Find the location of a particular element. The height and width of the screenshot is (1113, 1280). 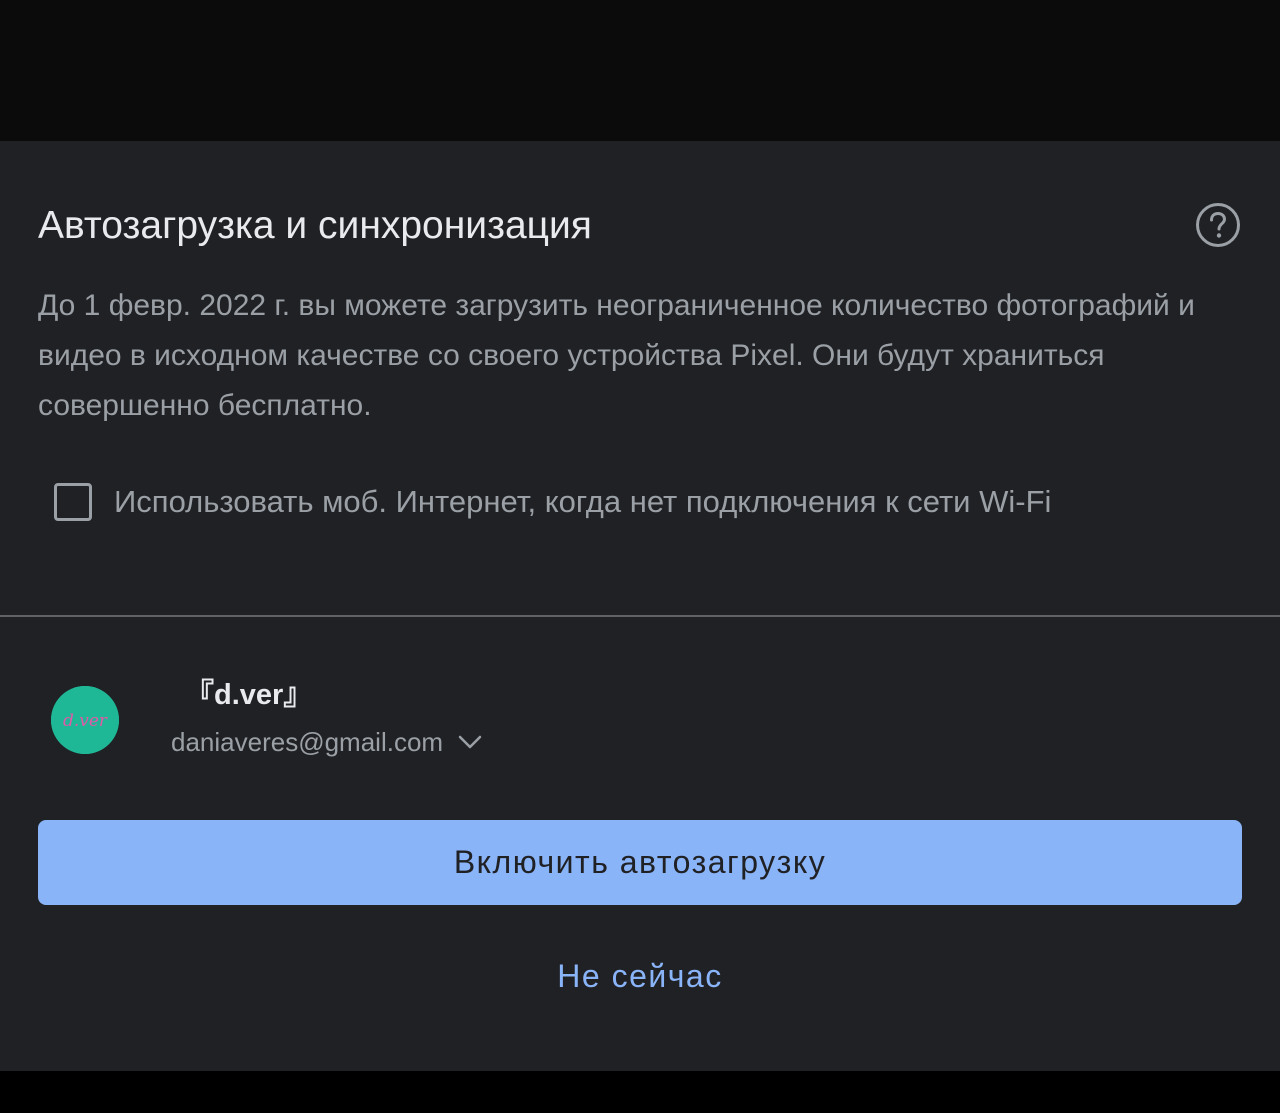

account-switcher: daniaveres@gmail.com is located at coordinates (327, 742).